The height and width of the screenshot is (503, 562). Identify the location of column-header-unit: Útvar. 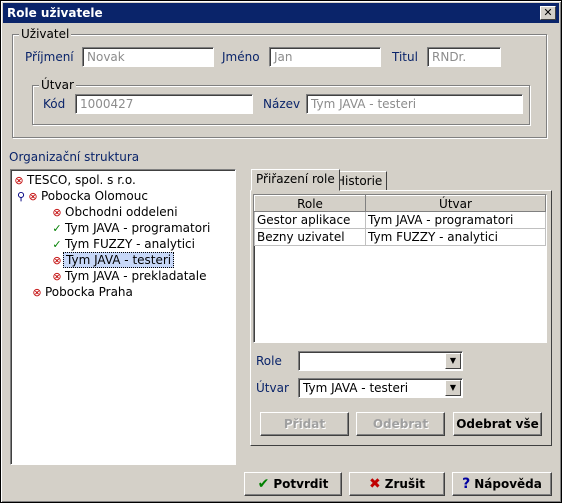
(455, 203).